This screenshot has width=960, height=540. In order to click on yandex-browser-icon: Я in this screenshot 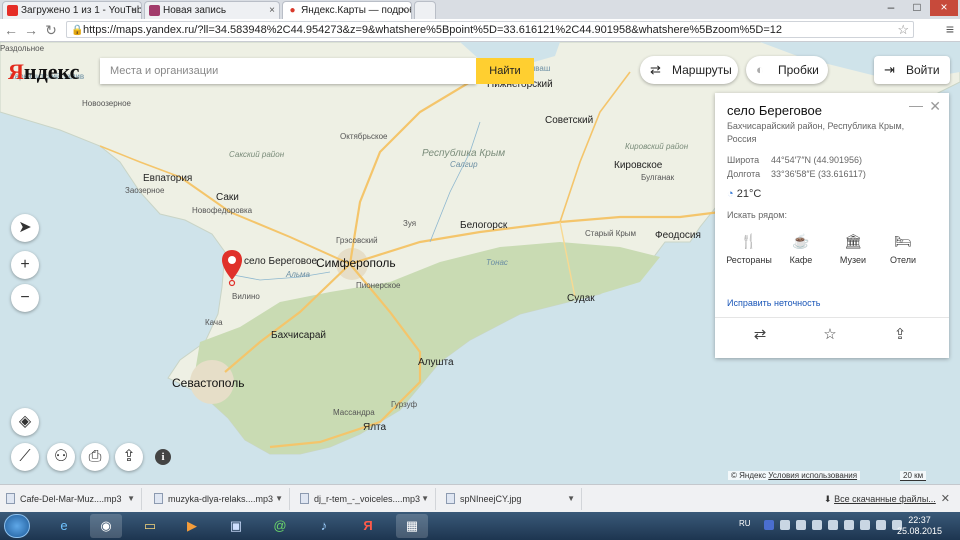, I will do `click(368, 526)`.